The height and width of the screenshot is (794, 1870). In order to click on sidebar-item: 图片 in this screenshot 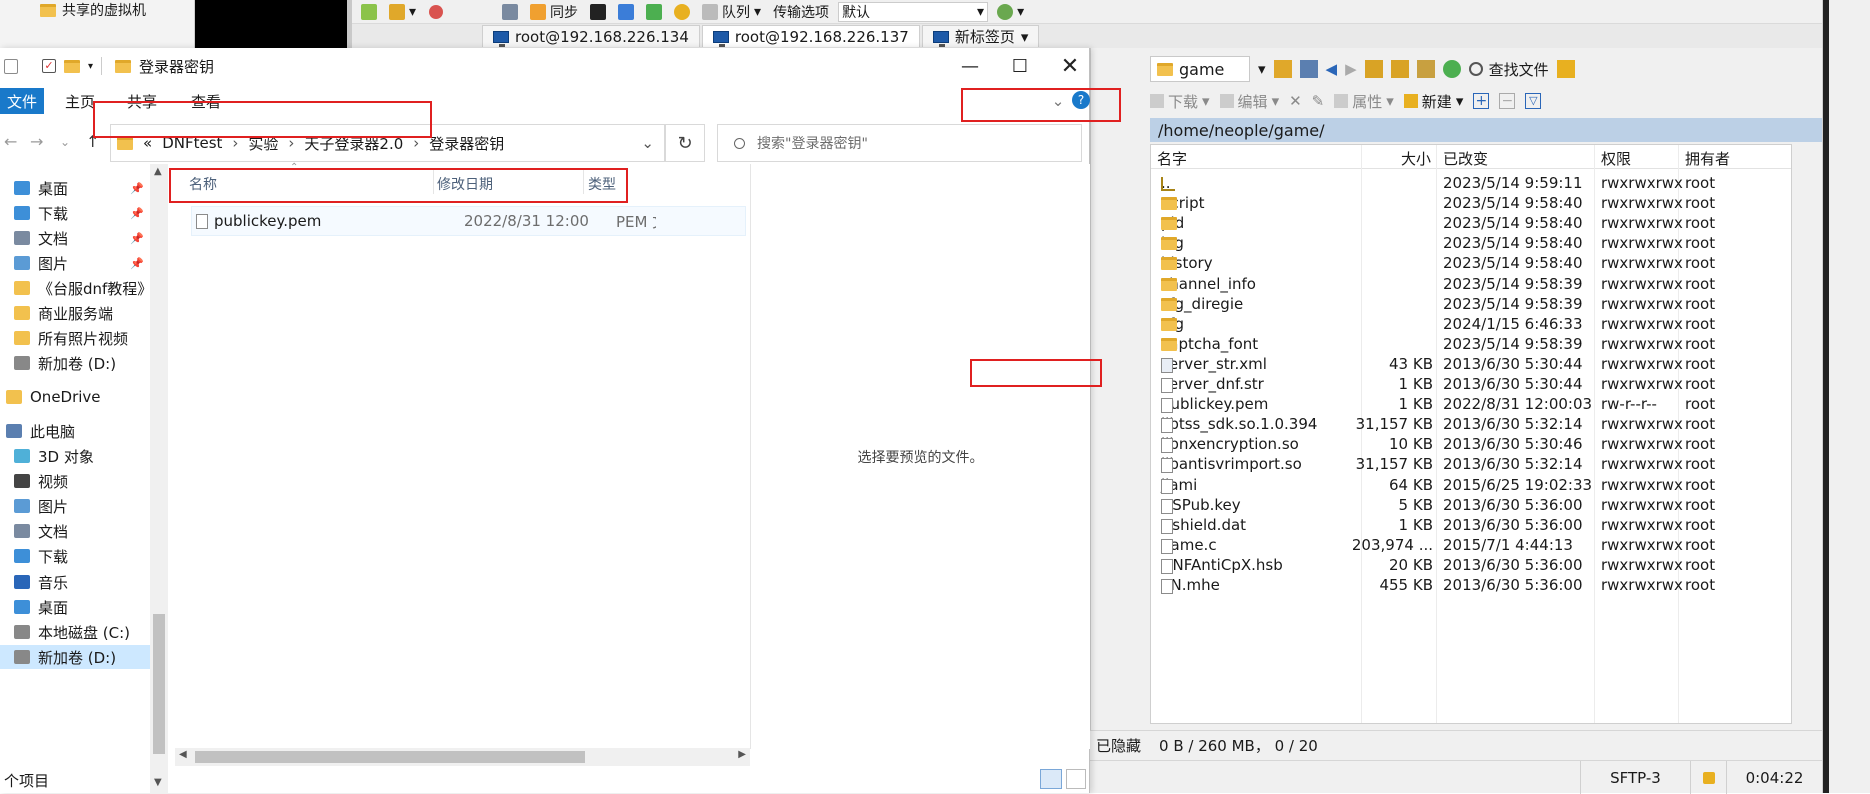, I will do `click(75, 506)`.